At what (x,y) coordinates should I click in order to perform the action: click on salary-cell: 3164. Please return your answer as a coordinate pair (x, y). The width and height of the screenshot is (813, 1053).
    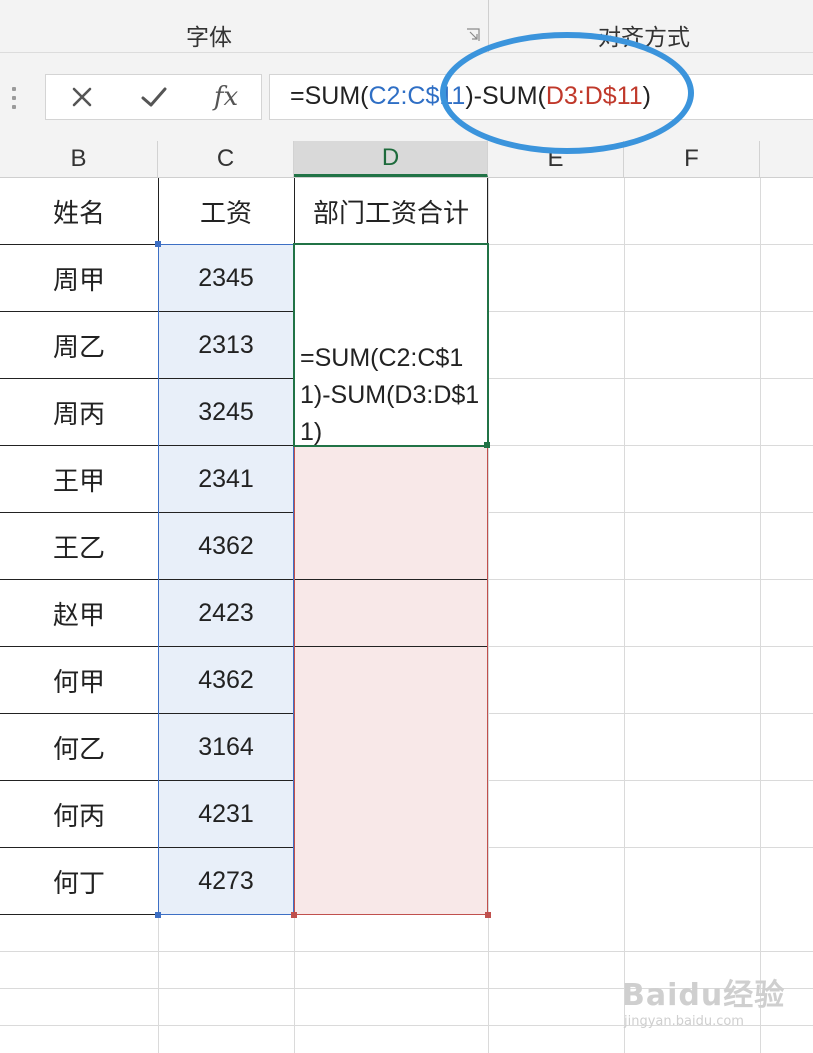
    Looking at the image, I should click on (226, 747).